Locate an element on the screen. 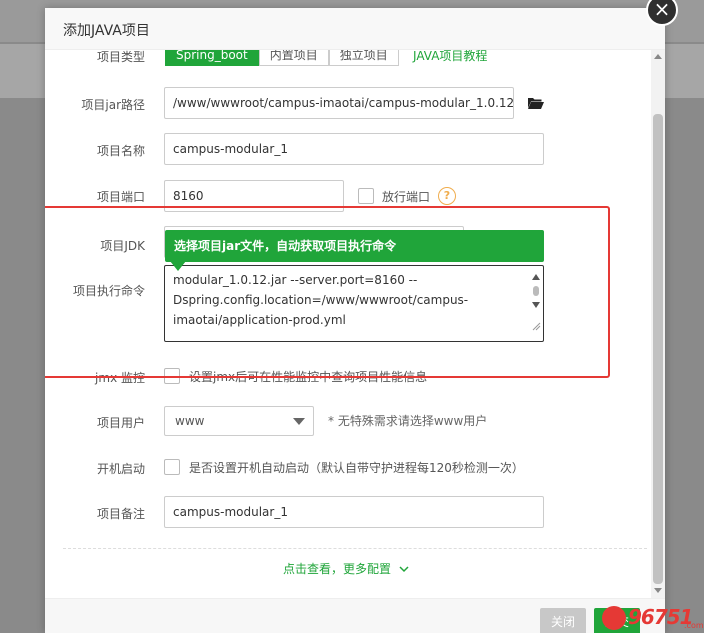 This screenshot has width=704, height=633. jmx-checkbox-label: 设置jmx后可在性能监控中查询项目性能信息 is located at coordinates (308, 377).